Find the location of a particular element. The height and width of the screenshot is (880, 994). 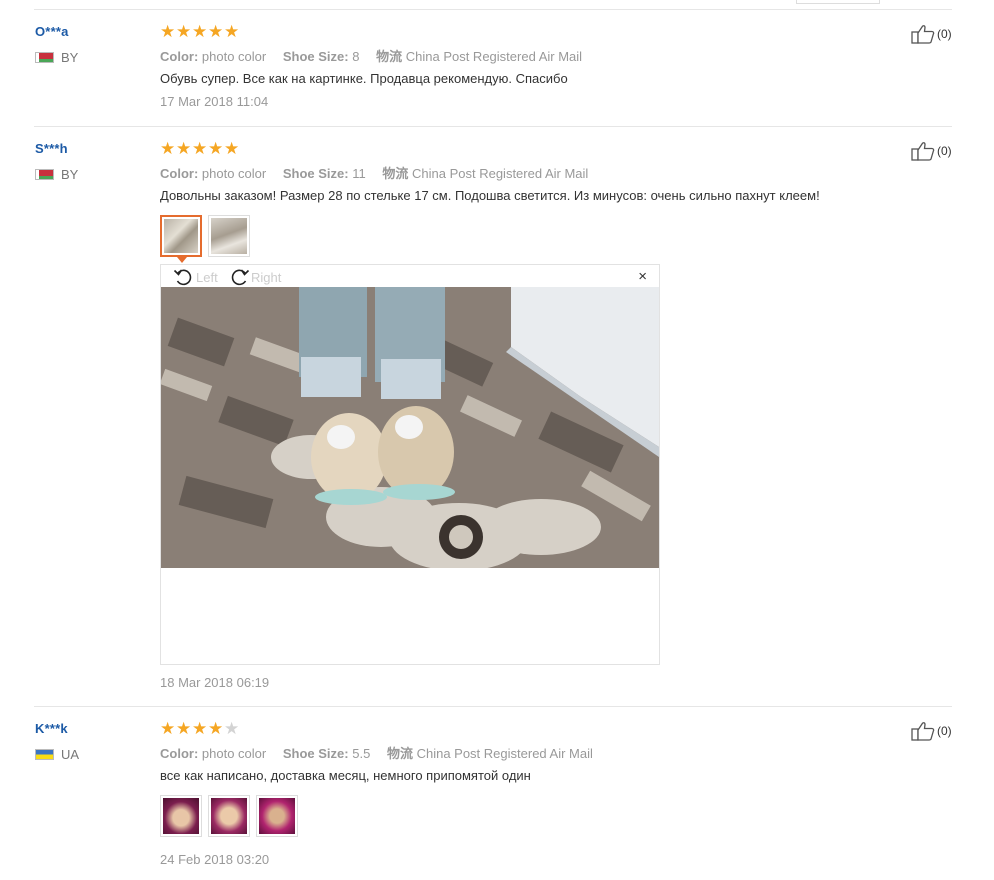

shoe-size-value: 5.5 is located at coordinates (361, 753).